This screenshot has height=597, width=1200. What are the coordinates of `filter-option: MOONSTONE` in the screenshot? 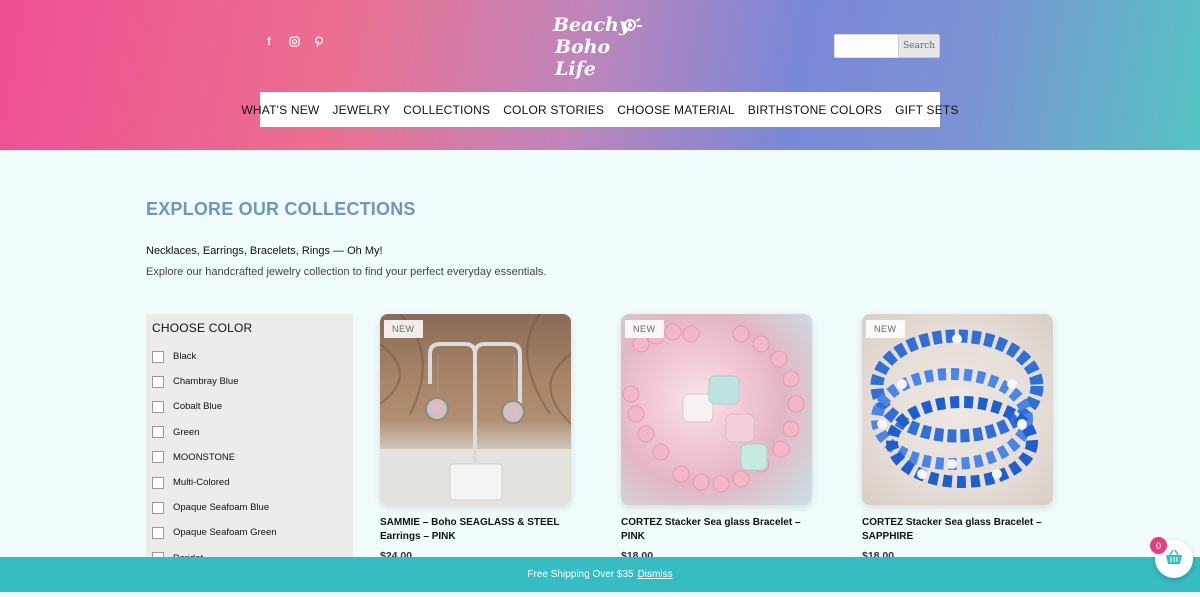 It's located at (249, 457).